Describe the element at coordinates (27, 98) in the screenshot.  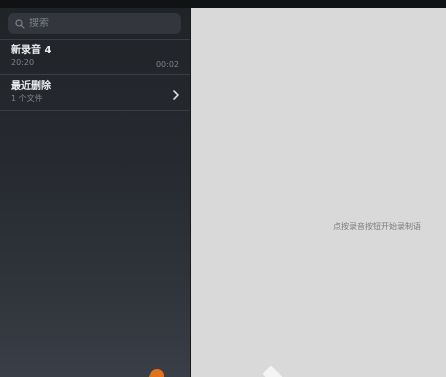
I see `recently-deleted-count: 1 个文件` at that location.